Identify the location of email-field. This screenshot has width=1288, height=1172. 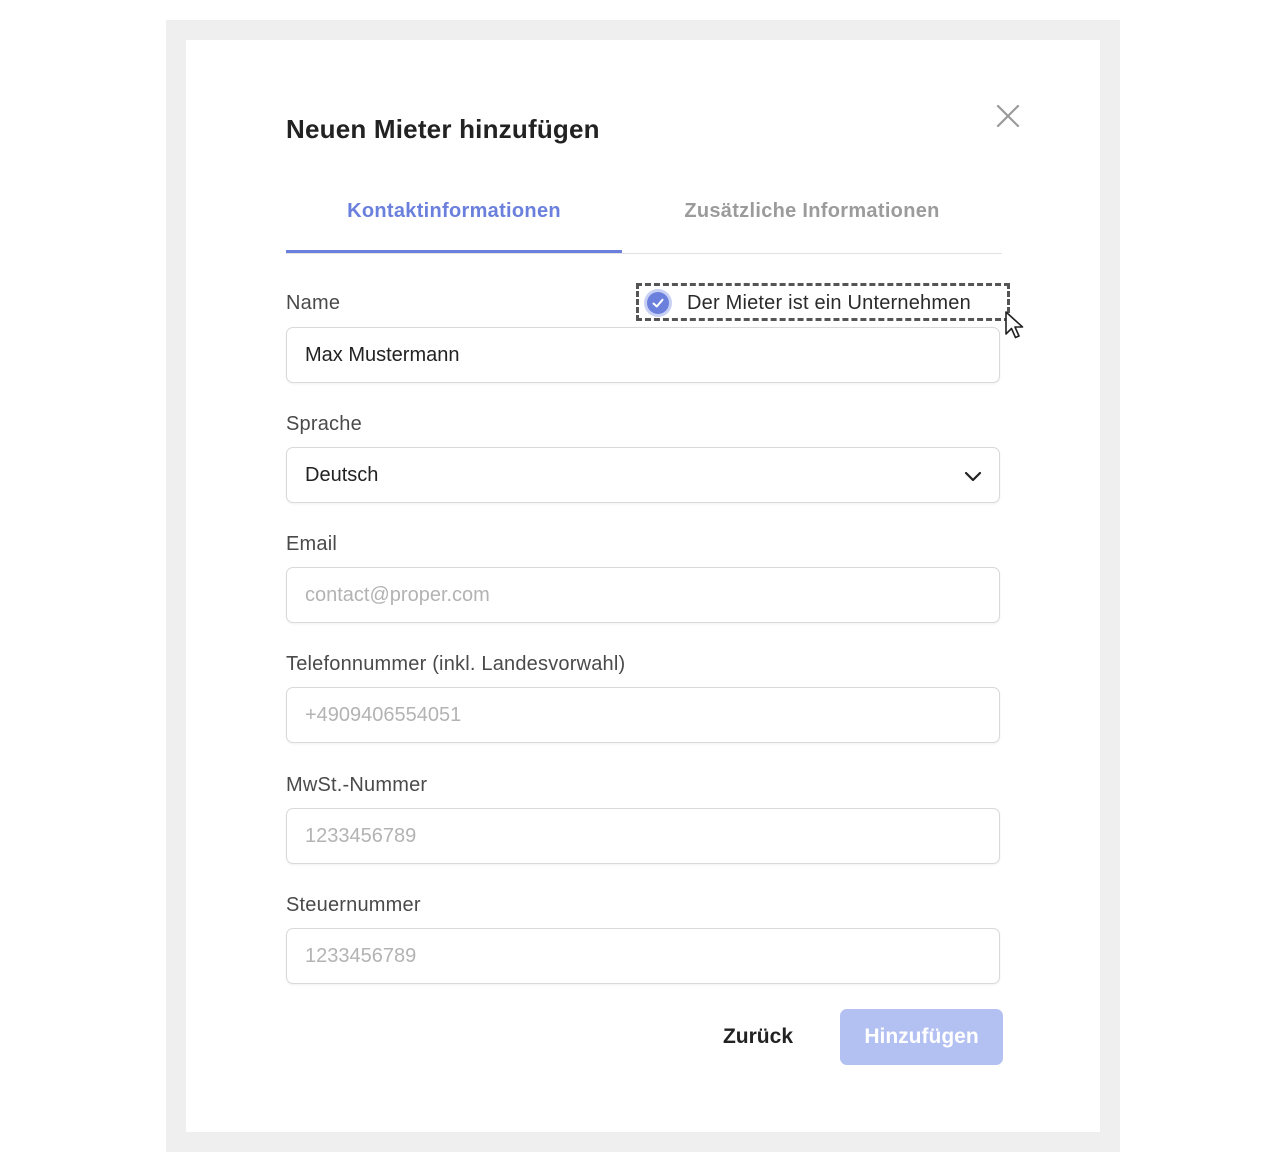
(643, 595).